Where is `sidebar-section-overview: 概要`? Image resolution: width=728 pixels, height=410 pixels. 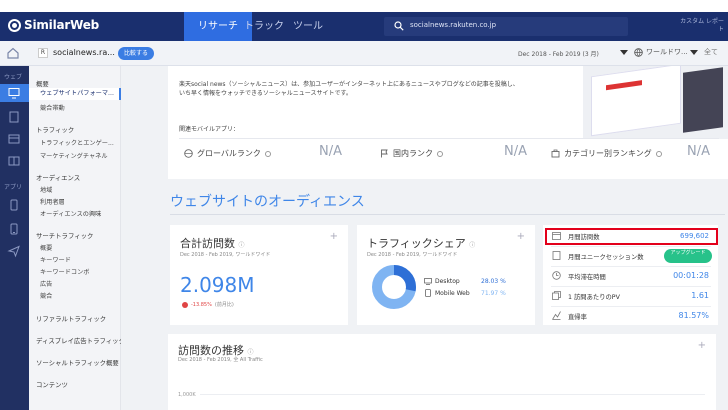 sidebar-section-overview: 概要 is located at coordinates (42, 83).